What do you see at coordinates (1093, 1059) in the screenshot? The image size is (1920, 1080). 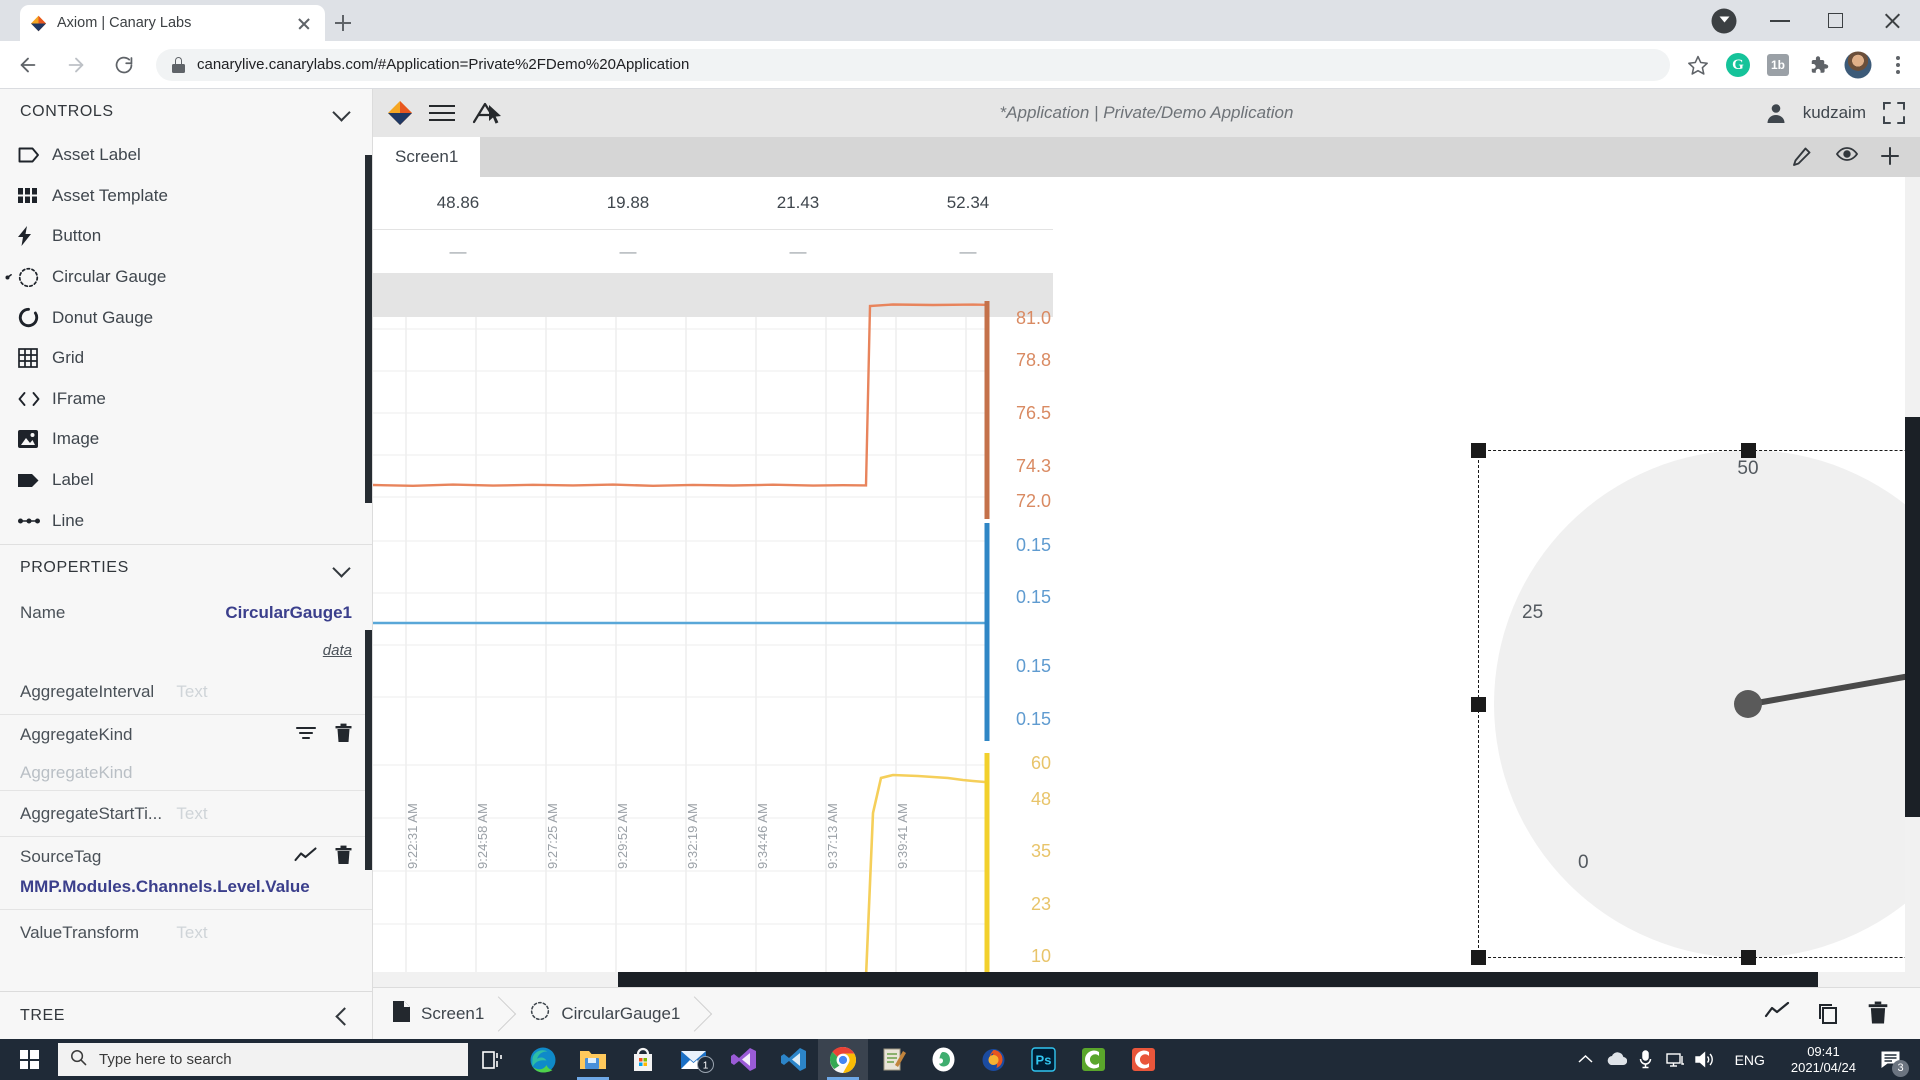 I see `camtasia-icon` at bounding box center [1093, 1059].